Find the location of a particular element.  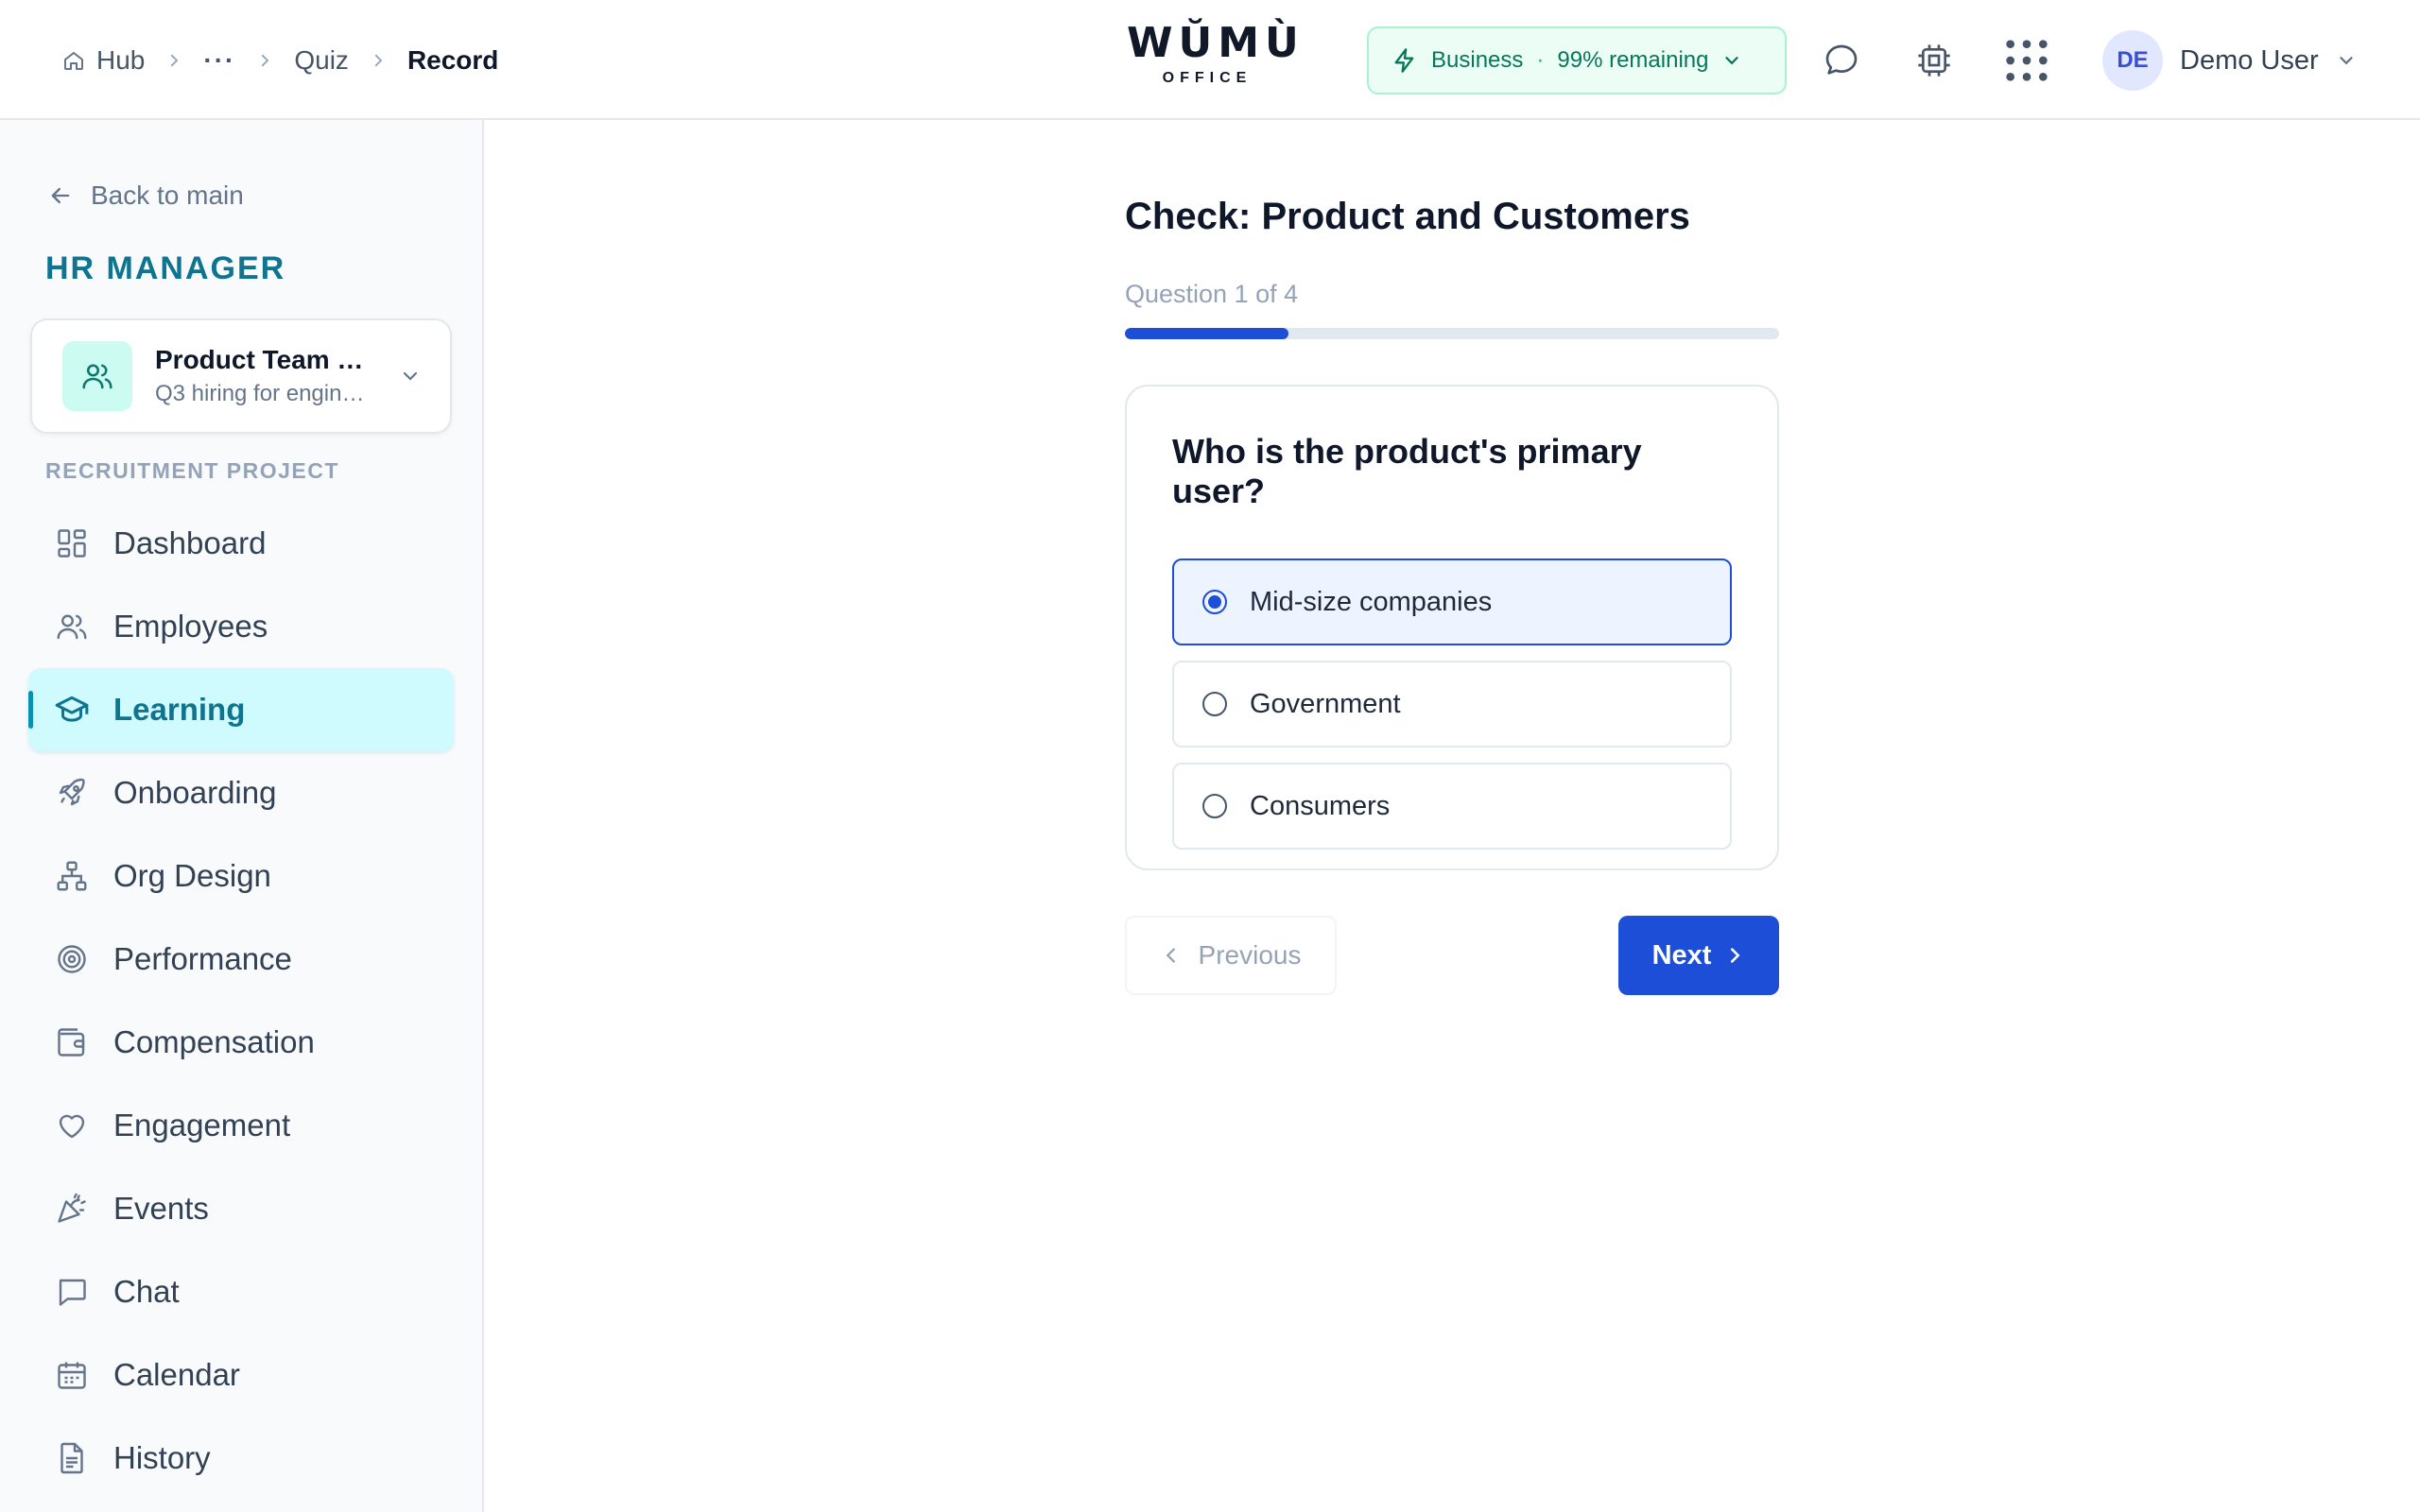

sidebar-item-label: Chat is located at coordinates (146, 1291).